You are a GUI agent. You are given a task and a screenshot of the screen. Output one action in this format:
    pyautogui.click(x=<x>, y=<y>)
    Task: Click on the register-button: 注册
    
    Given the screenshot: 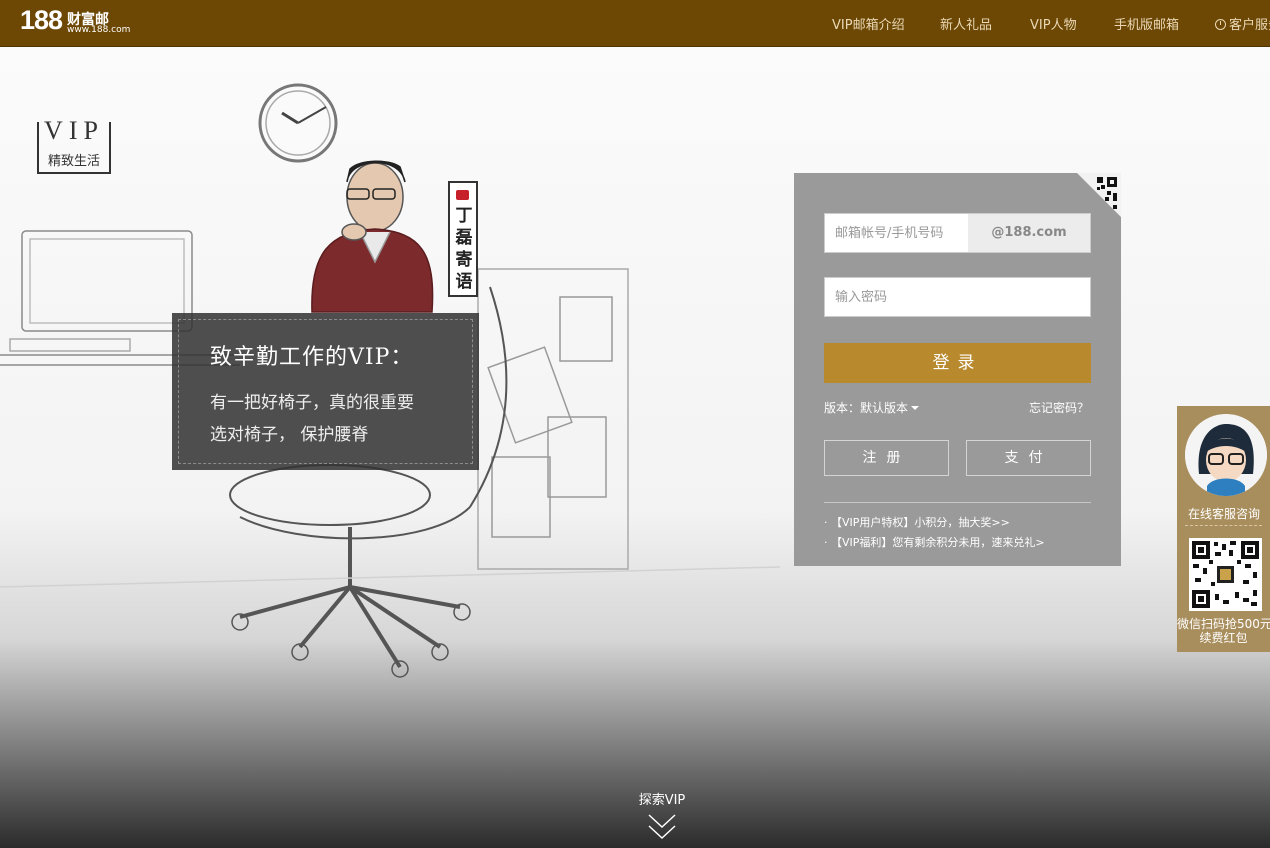 What is the action you would take?
    pyautogui.click(x=886, y=458)
    